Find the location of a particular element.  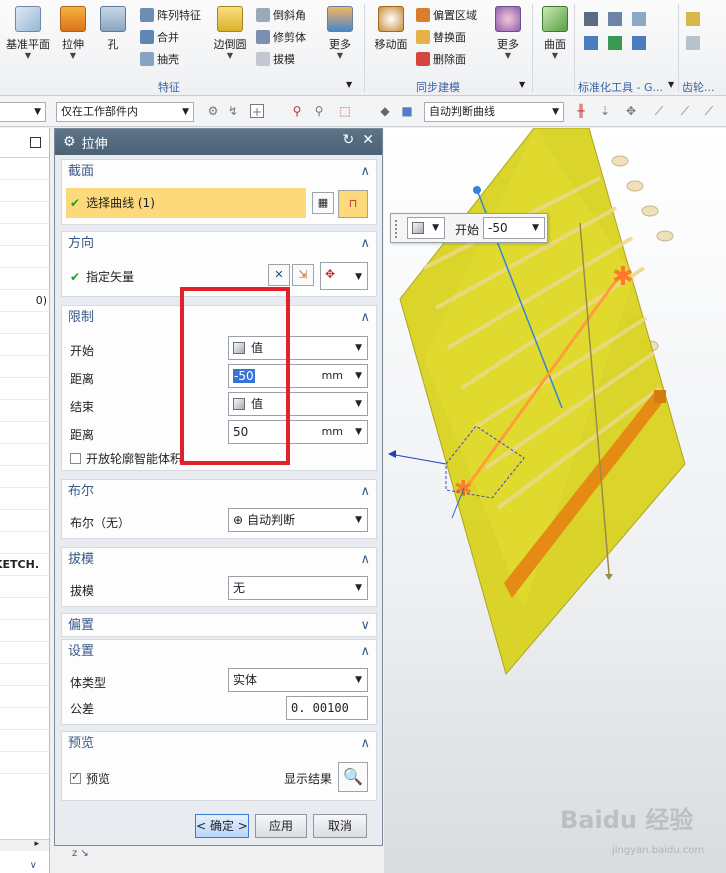

box-select-icon: ⬚ is located at coordinates (345, 111).